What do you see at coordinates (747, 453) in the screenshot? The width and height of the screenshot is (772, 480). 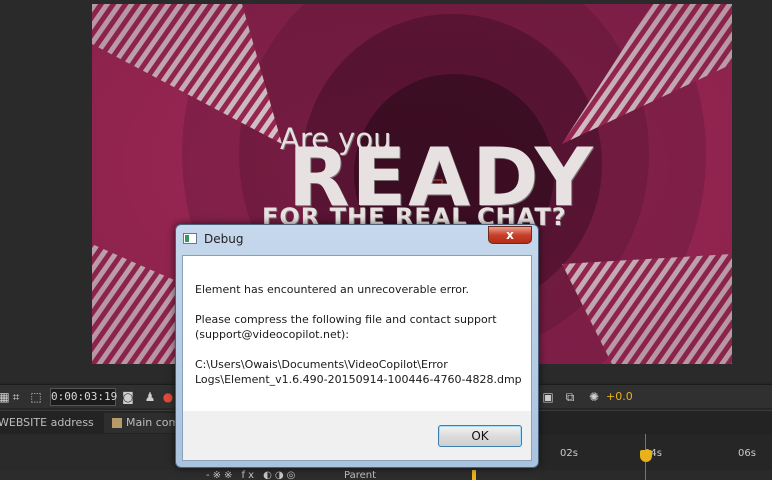 I see `ruler-label-06s: 06s` at bounding box center [747, 453].